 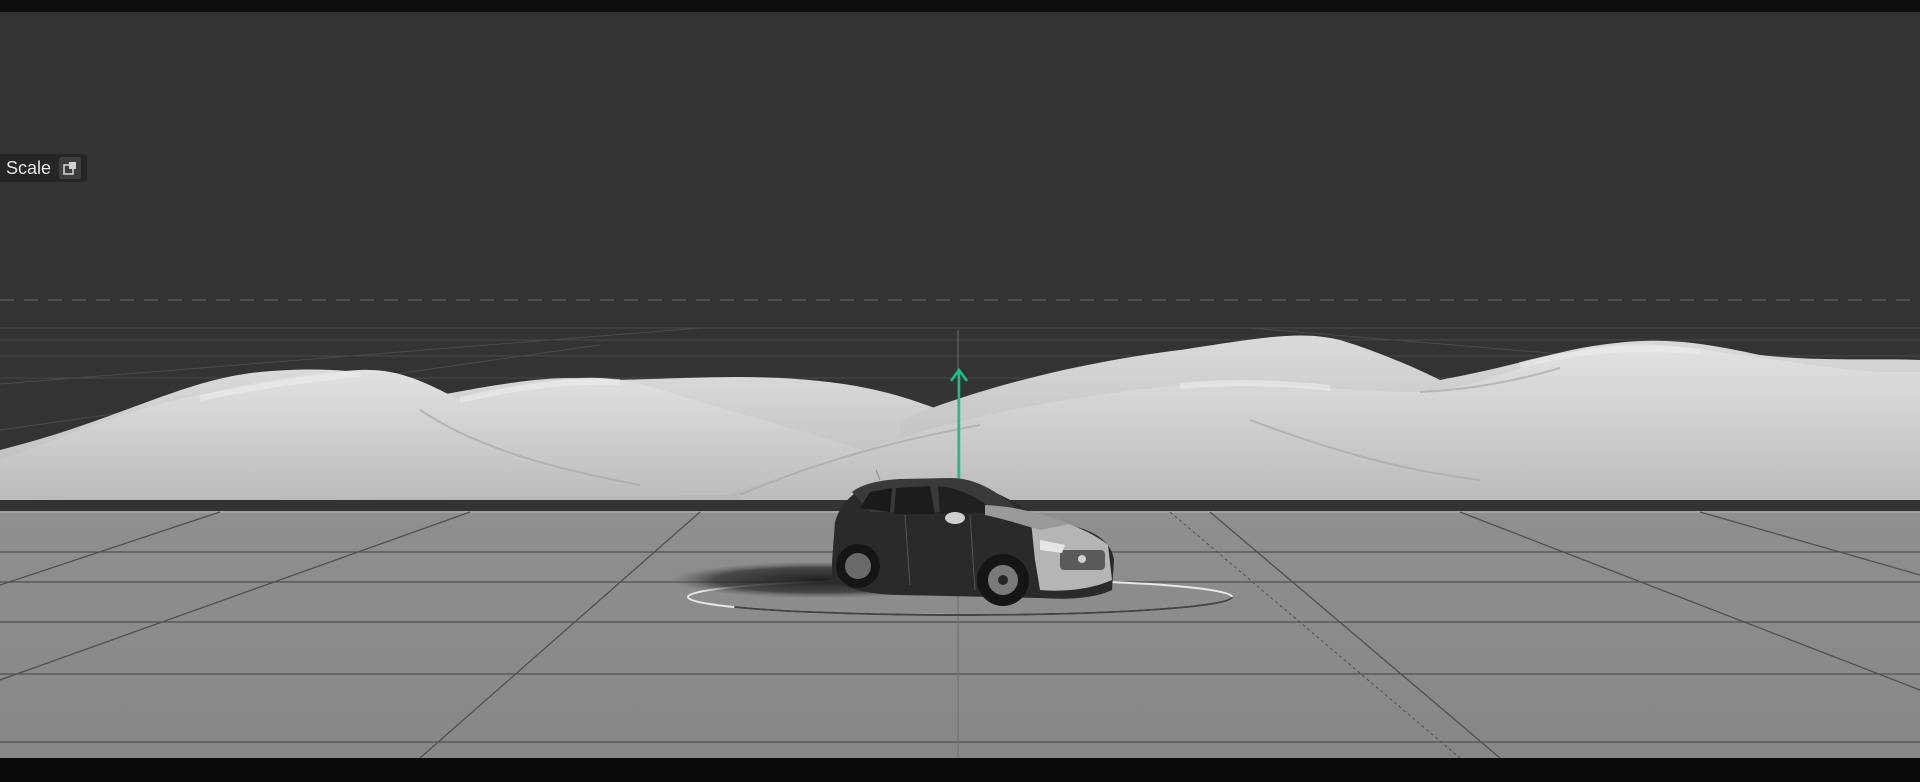 I want to click on viewport-footer-bar, so click(x=960, y=770).